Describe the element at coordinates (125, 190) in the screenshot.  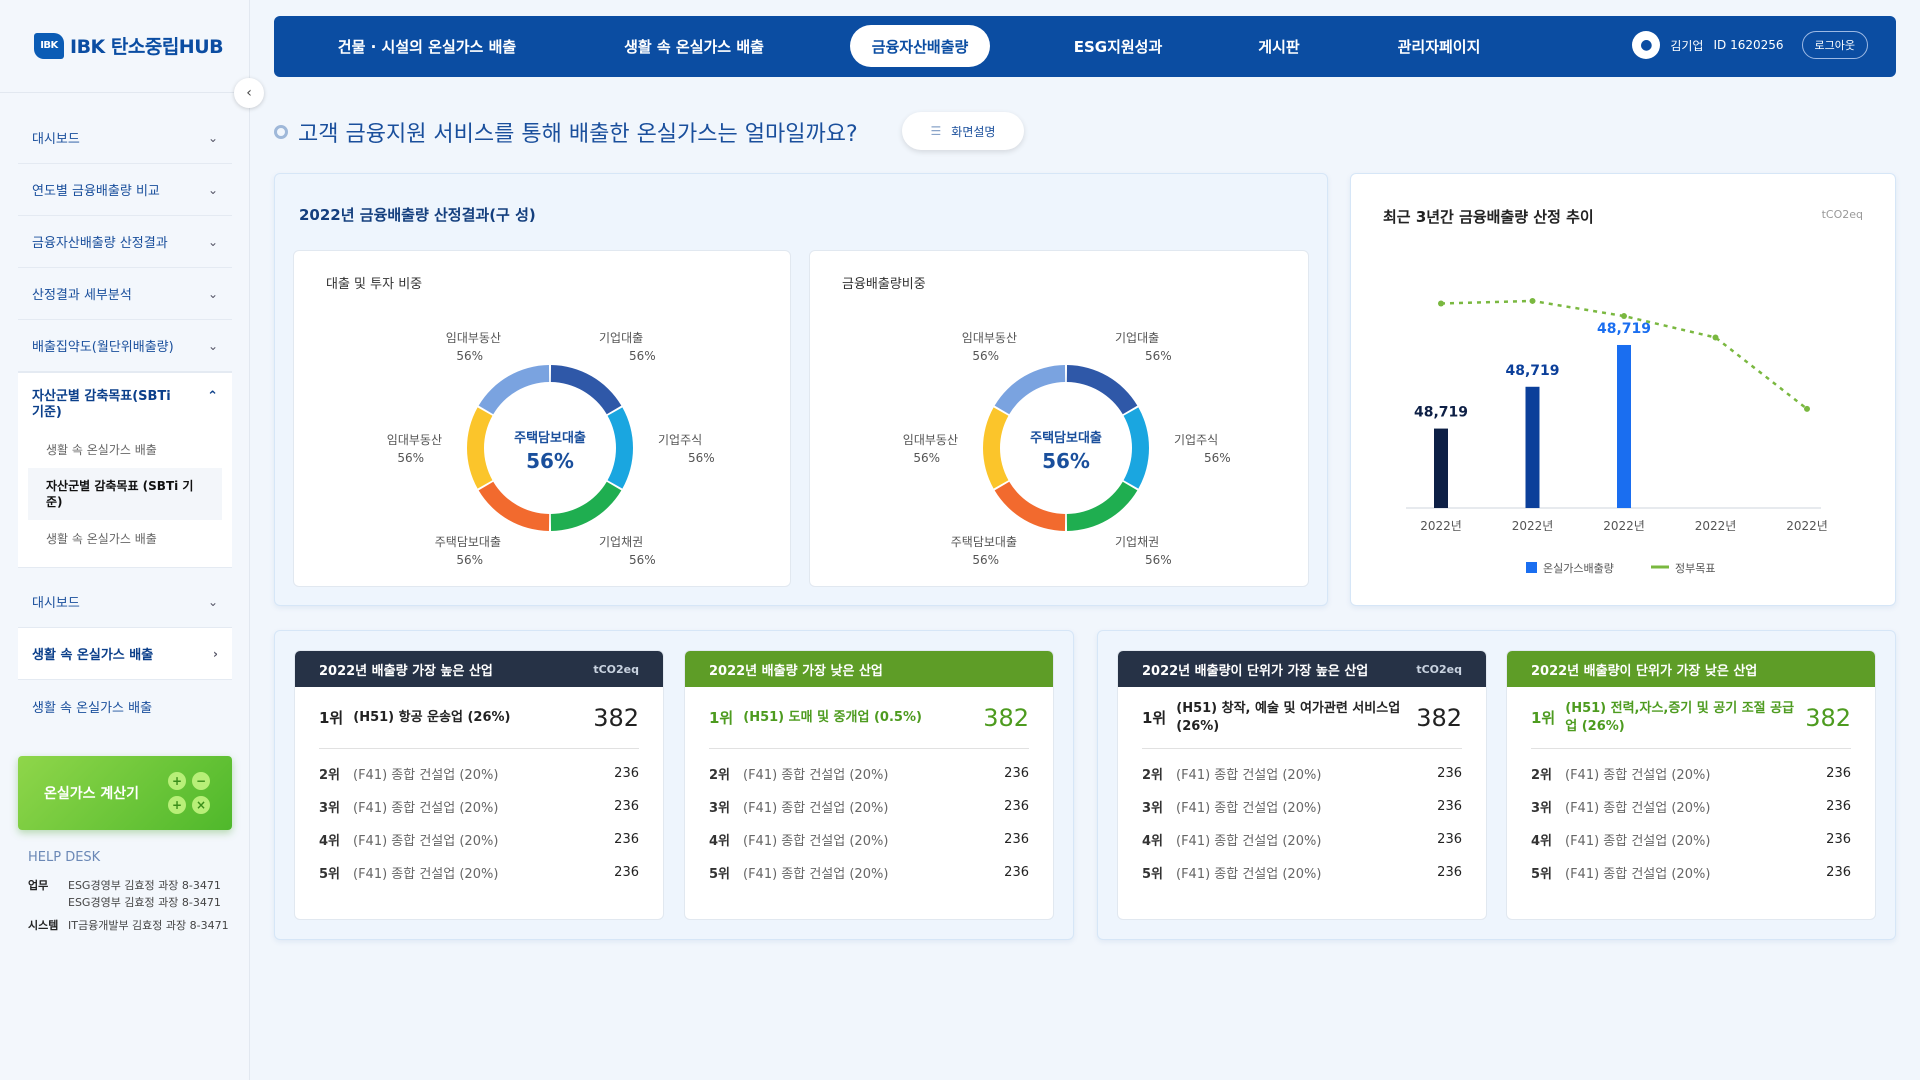
I see `sidebar-item-yearly-compare: 연도별 금융배출량 비교 ⌄` at that location.